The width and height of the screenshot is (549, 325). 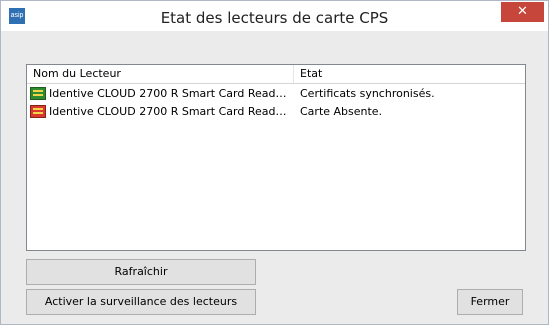 What do you see at coordinates (38, 111) in the screenshot?
I see `card-reader-red-icon` at bounding box center [38, 111].